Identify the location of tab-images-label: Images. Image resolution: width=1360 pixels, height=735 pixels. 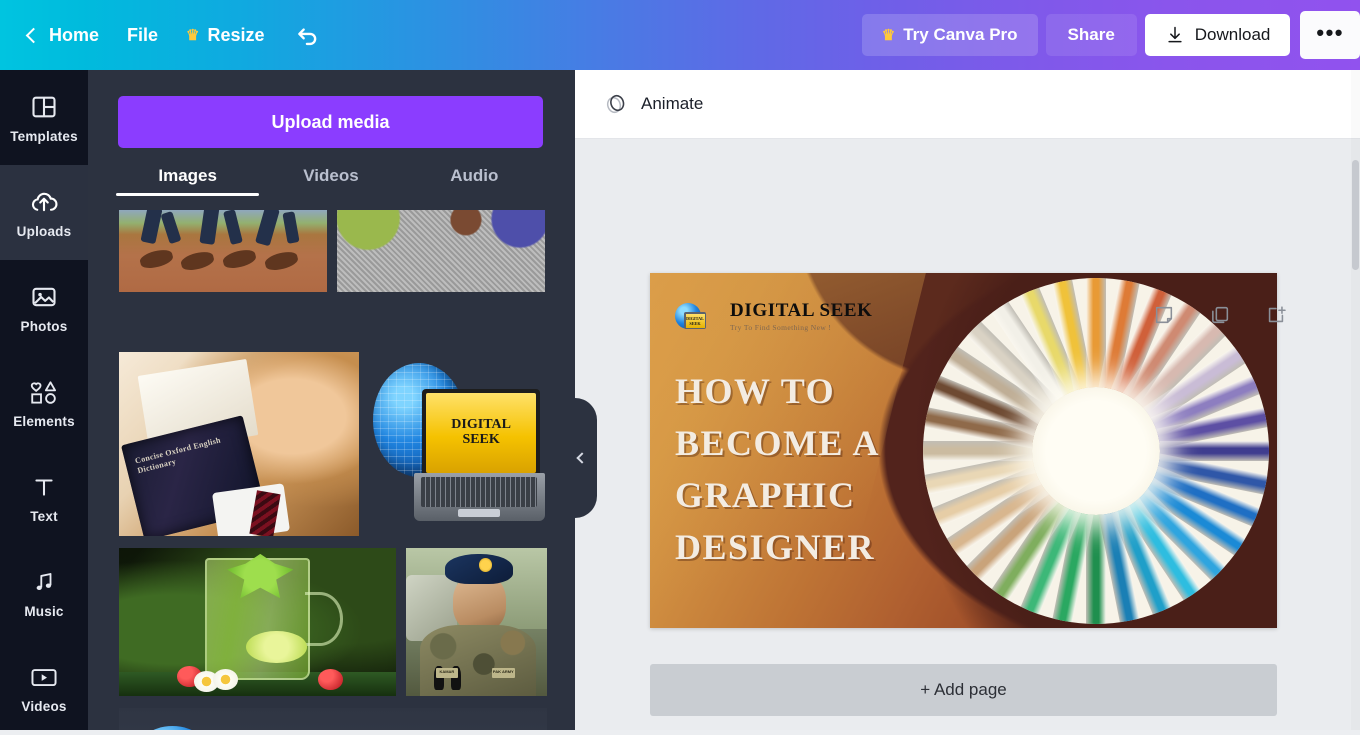
(187, 175).